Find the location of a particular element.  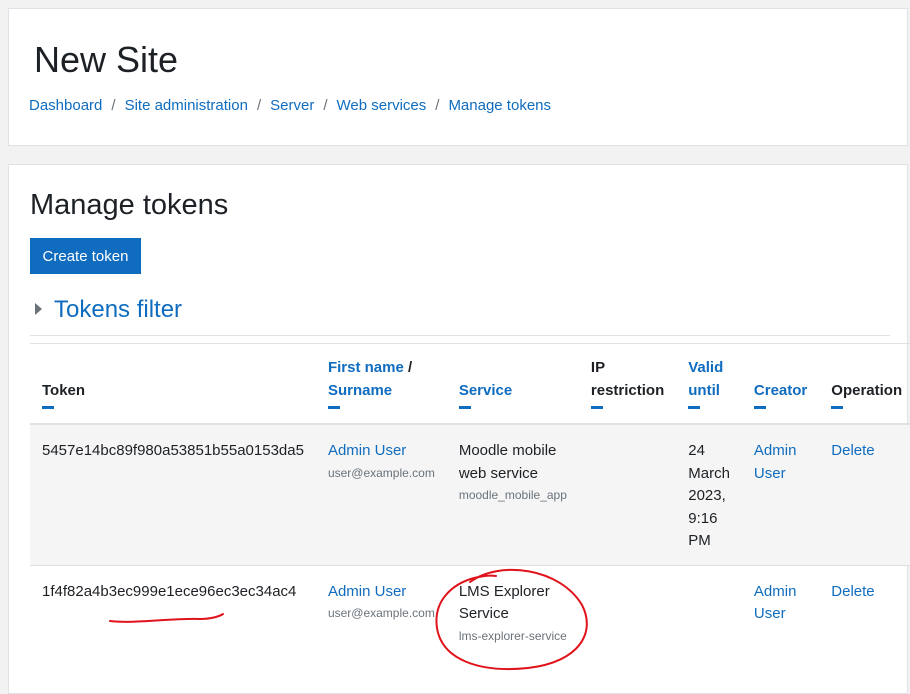

column-header-creator: Creator is located at coordinates (780, 384).